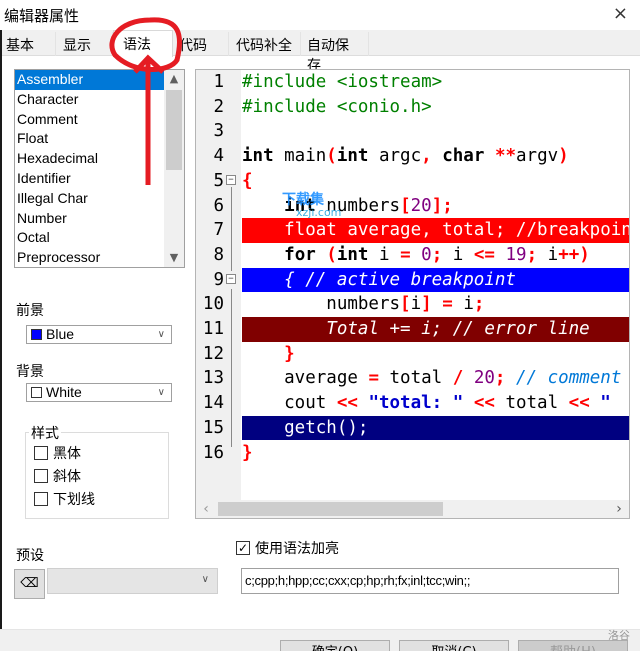 Image resolution: width=640 pixels, height=651 pixels. What do you see at coordinates (319, 212) in the screenshot?
I see `watermark-url: xzji.com` at bounding box center [319, 212].